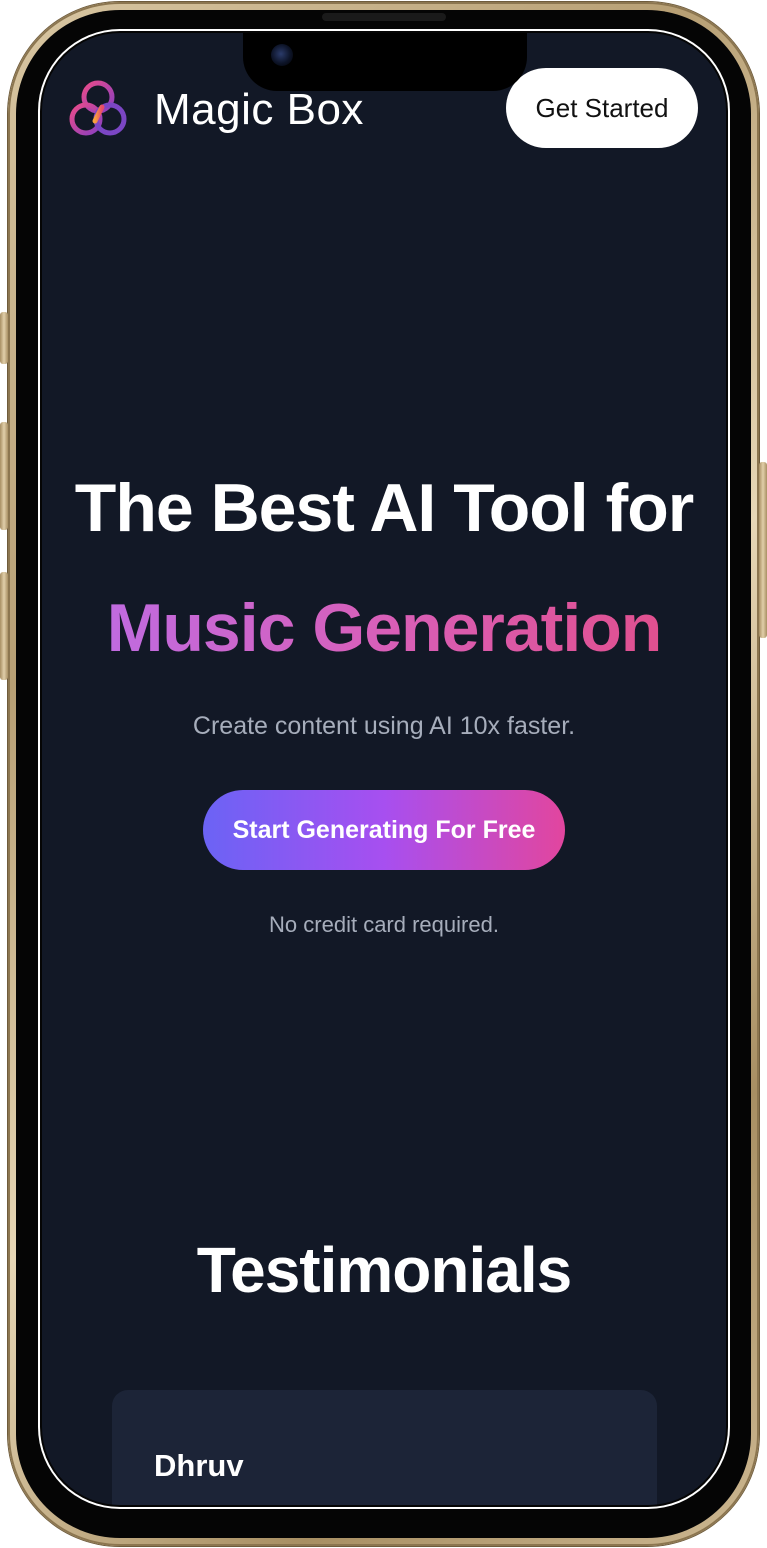 Image resolution: width=767 pixels, height=1548 pixels. What do you see at coordinates (384, 726) in the screenshot?
I see `hero-subtitle: Create content using AI 10x faster.` at bounding box center [384, 726].